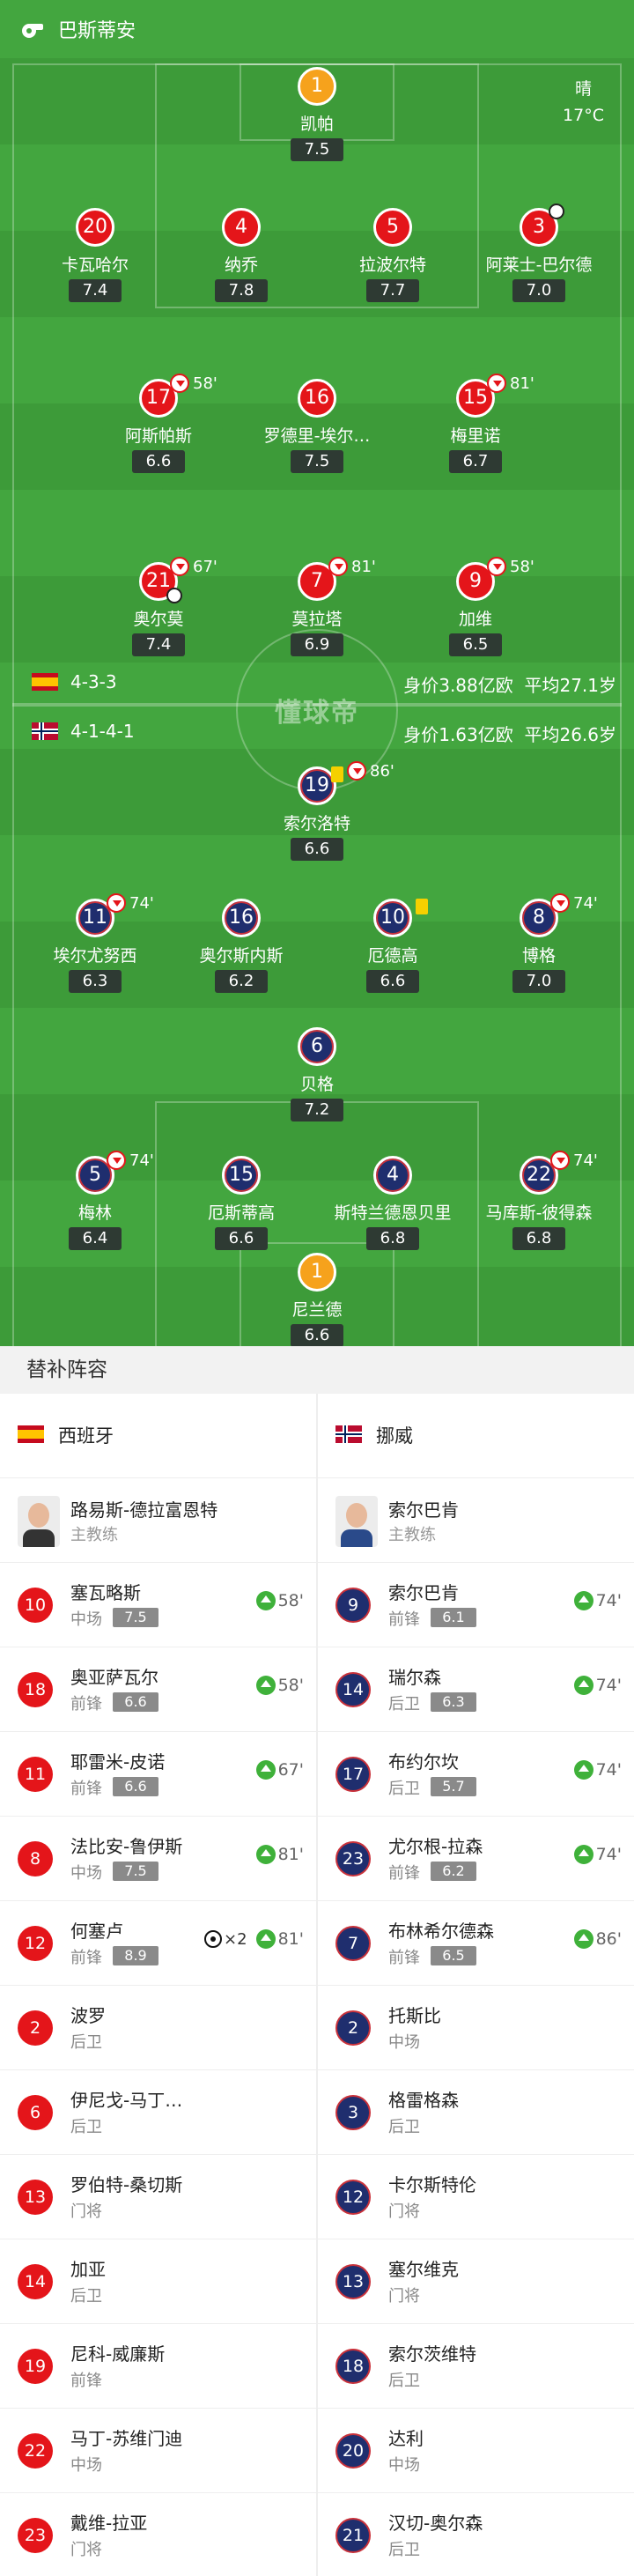  Describe the element at coordinates (158, 1690) in the screenshot. I see `sub-player-row: 18 奥亚萨瓦尔 前锋 6.6 58'` at that location.